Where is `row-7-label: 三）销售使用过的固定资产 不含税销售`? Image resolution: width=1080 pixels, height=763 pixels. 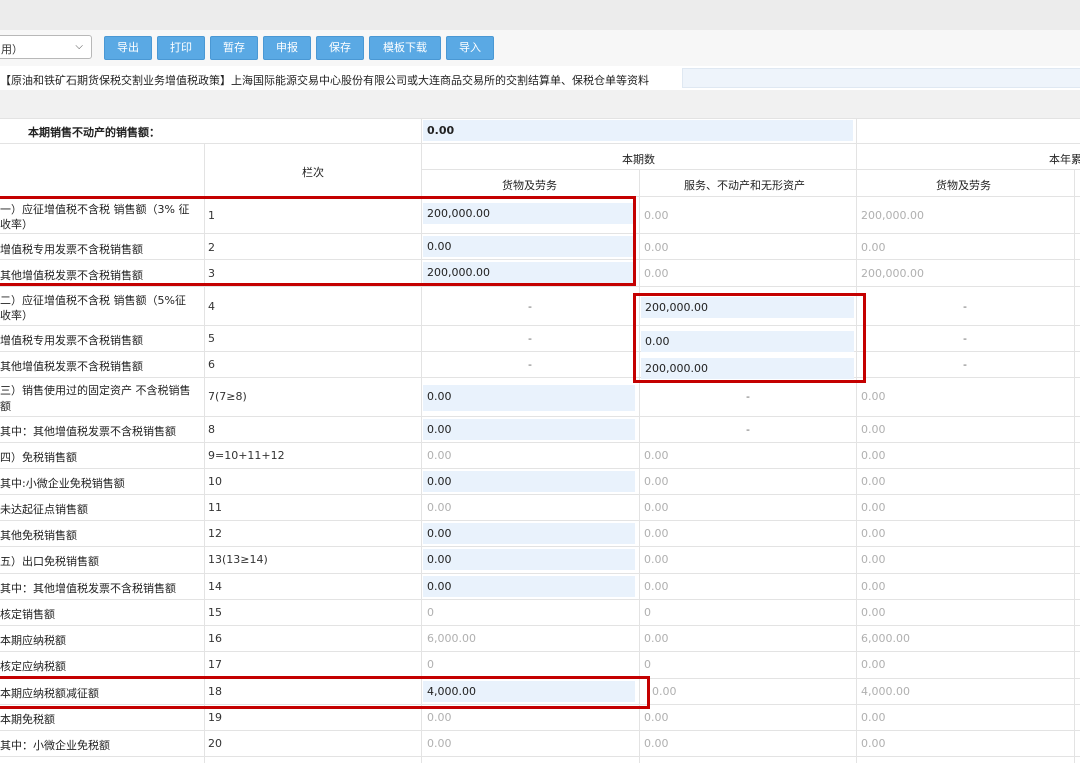 row-7-label: 三）销售使用过的固定资产 不含税销售 is located at coordinates (95, 390).